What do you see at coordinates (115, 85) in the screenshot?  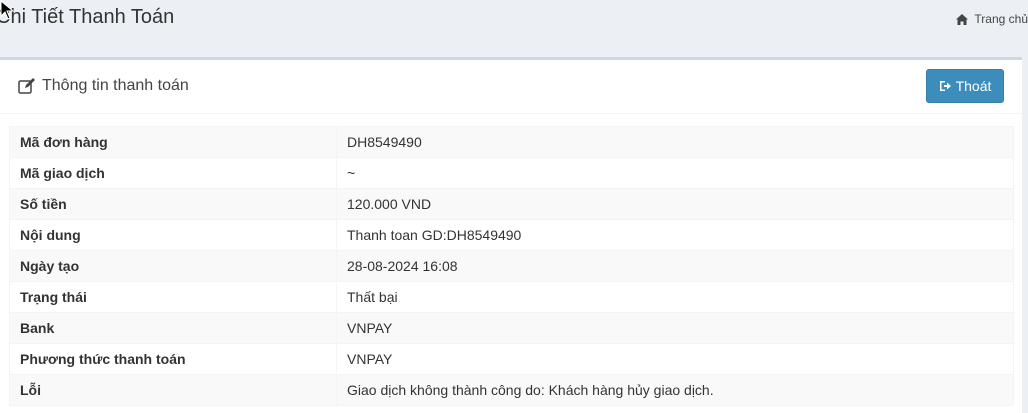 I see `box-title-label: Thông tin thanh toán` at bounding box center [115, 85].